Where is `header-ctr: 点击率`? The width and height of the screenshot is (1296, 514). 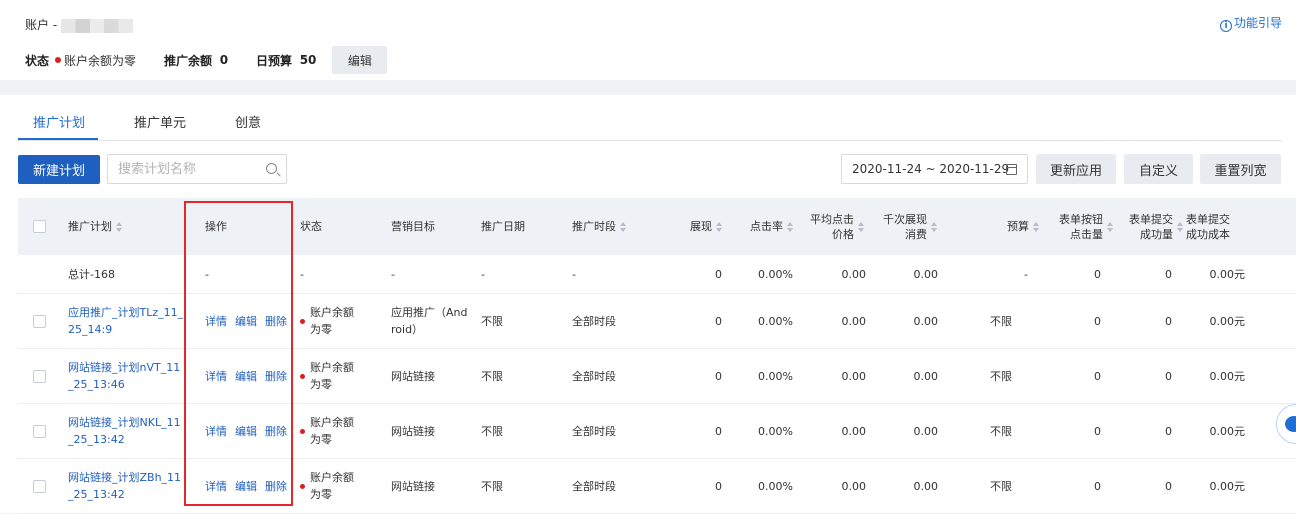
header-ctr: 点击率 is located at coordinates (760, 226).